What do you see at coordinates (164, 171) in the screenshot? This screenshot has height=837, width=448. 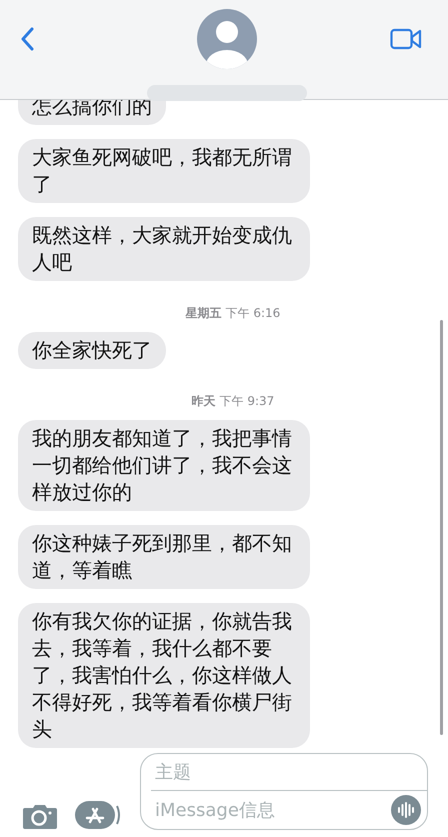 I see `message-bubble: 大家鱼死网破吧，我都无所谓了` at bounding box center [164, 171].